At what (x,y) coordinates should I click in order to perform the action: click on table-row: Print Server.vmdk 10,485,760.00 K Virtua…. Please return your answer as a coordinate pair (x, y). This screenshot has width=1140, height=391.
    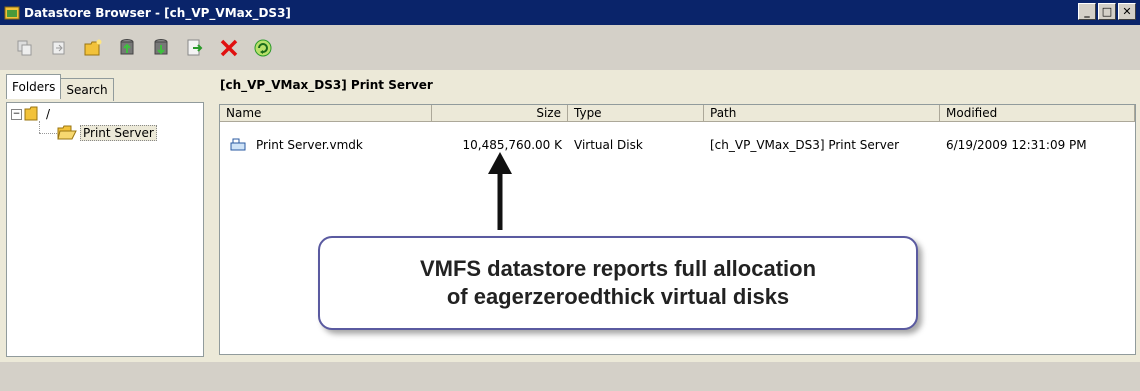
    Looking at the image, I should click on (677, 145).